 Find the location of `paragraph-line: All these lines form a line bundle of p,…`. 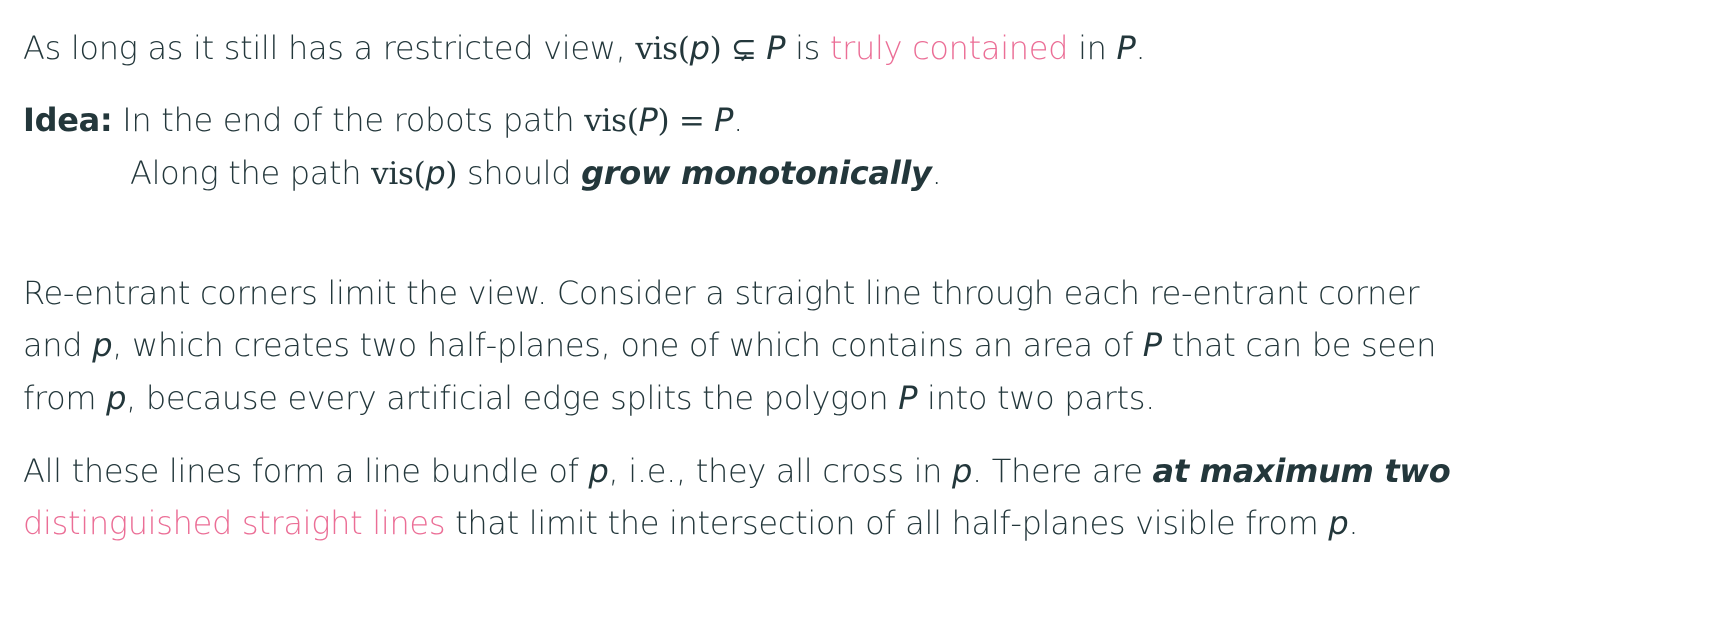

paragraph-line: All these lines form a line bundle of p,… is located at coordinates (737, 471).